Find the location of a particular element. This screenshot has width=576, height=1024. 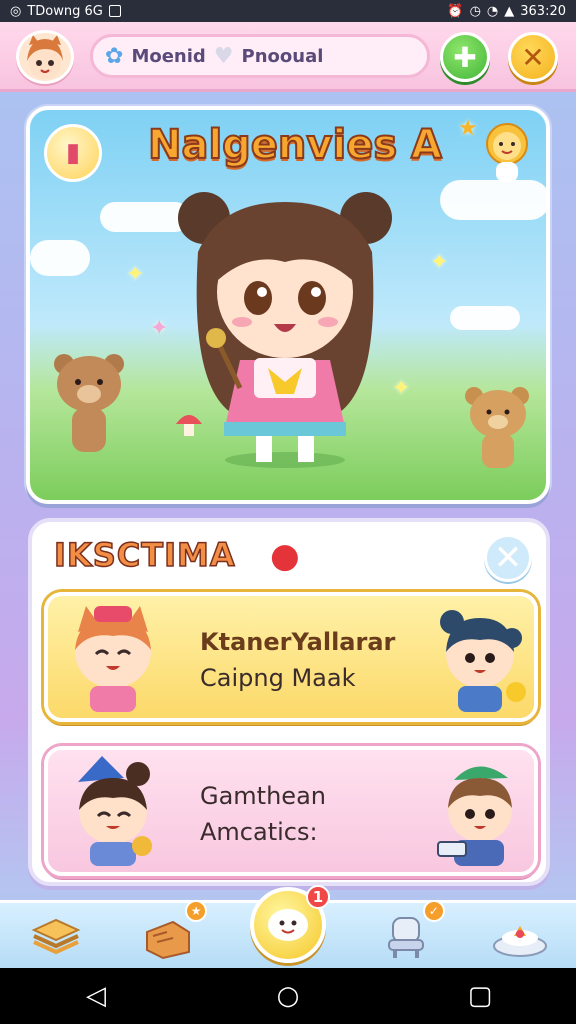

close-button: ✕ is located at coordinates (533, 57).